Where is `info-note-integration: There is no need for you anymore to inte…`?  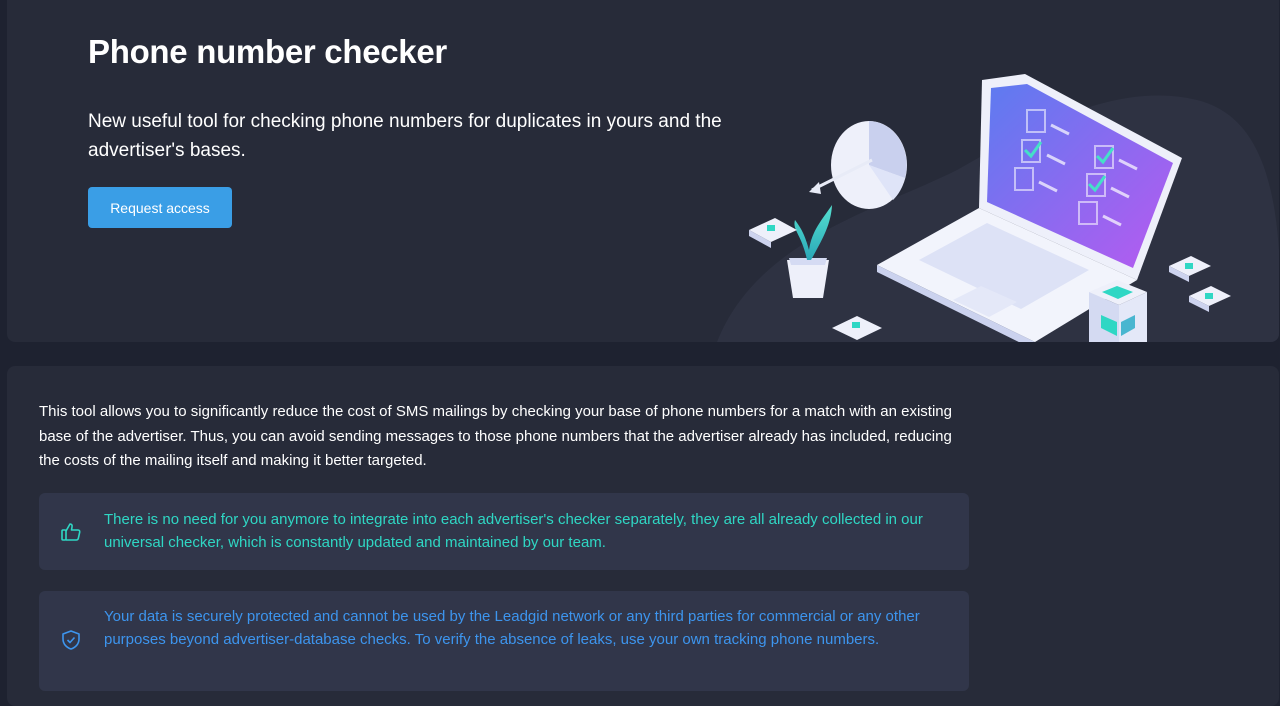
info-note-integration: There is no need for you anymore to inte… is located at coordinates (504, 531).